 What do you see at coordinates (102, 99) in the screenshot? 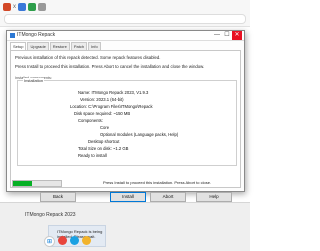
I see `info-line: Version: 2023.1 (64-bit)` at bounding box center [102, 99].